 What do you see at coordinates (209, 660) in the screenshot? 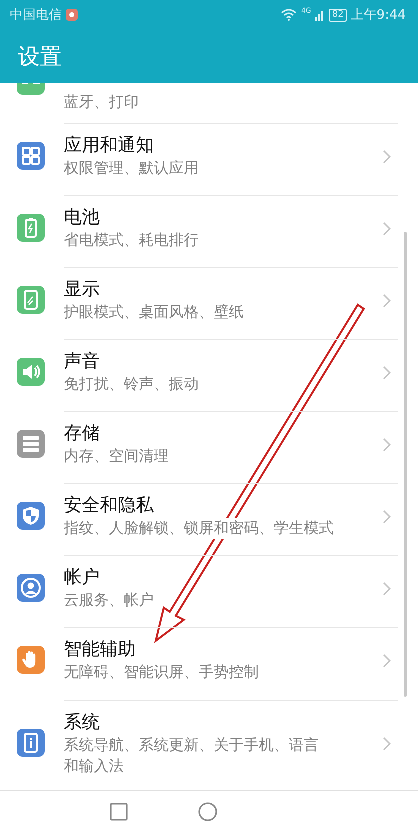
I see `settings-item: 智能辅助 无障碍、智能识屏、手势控制` at bounding box center [209, 660].